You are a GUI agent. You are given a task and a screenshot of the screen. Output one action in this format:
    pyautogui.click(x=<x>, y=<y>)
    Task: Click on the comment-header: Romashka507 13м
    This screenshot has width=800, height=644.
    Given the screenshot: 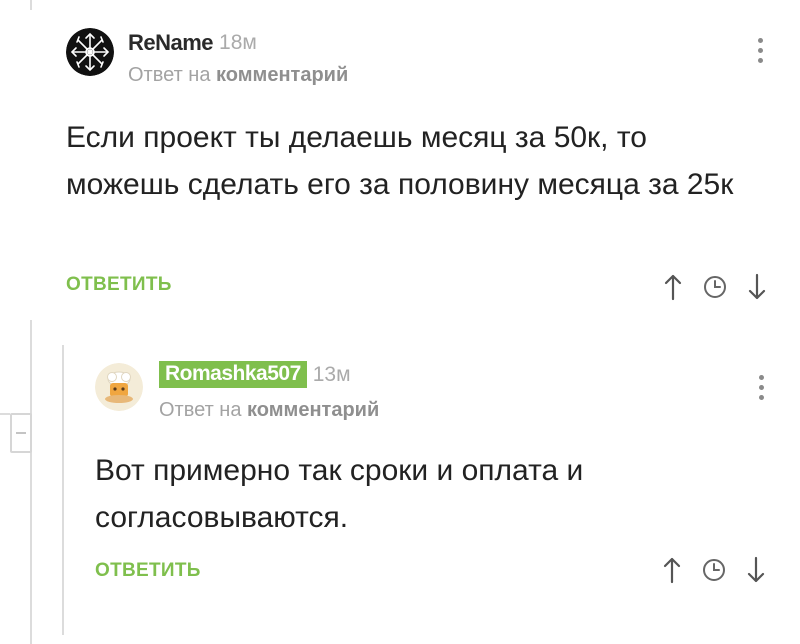 What is the action you would take?
    pyautogui.click(x=255, y=374)
    